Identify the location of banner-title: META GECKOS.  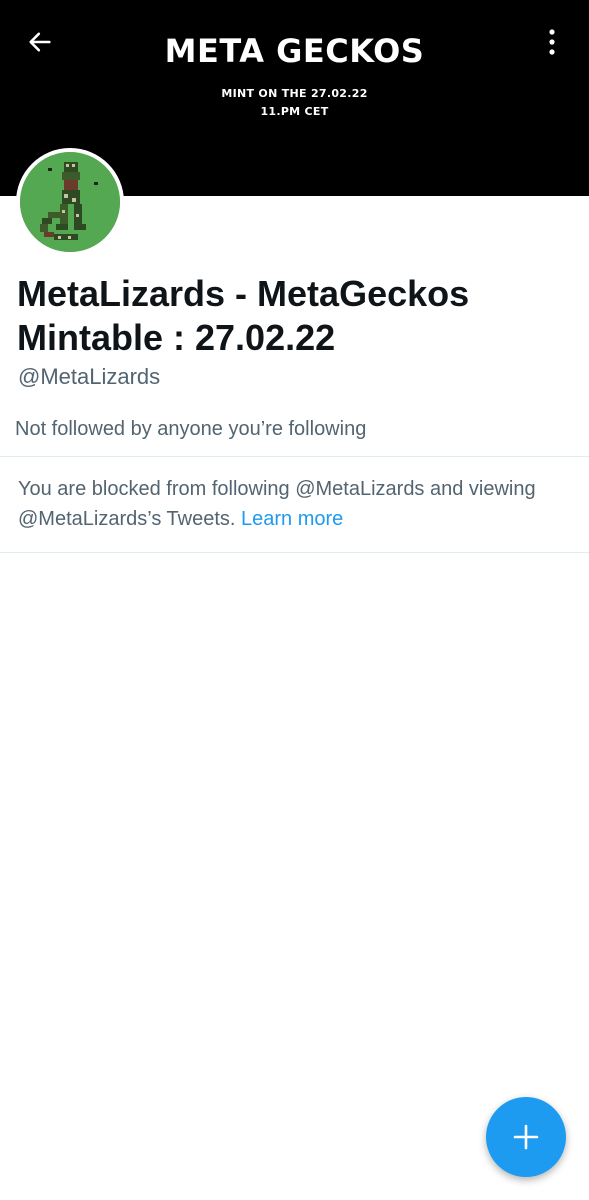
(294, 51).